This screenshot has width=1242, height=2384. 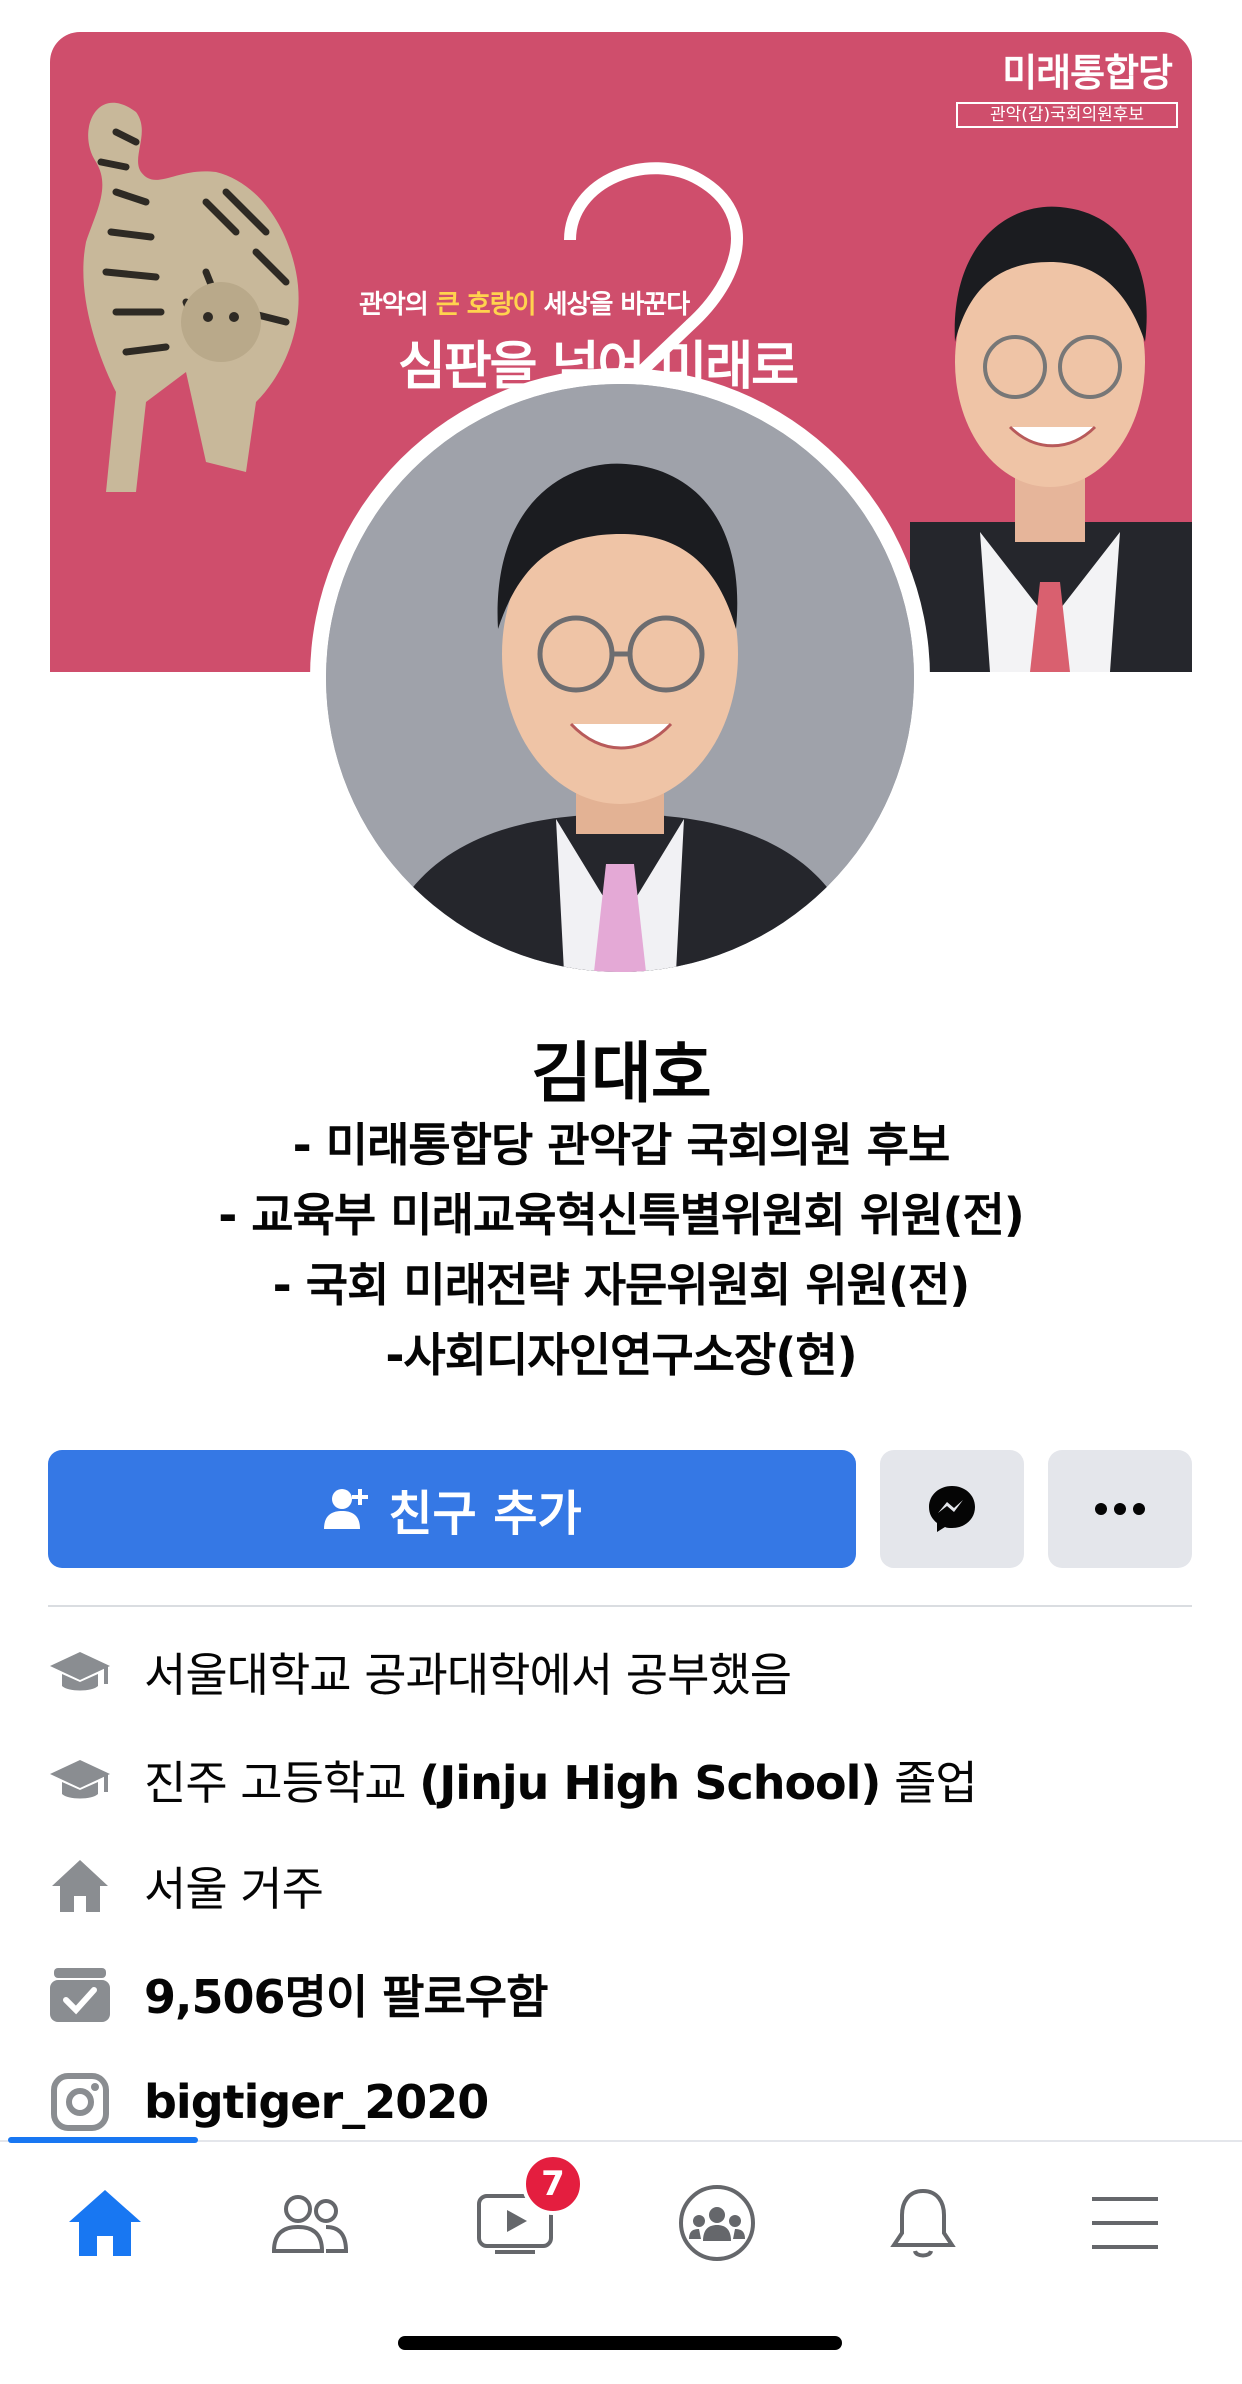 What do you see at coordinates (613, 305) in the screenshot?
I see `slogan-post: 세상을 바꾼다` at bounding box center [613, 305].